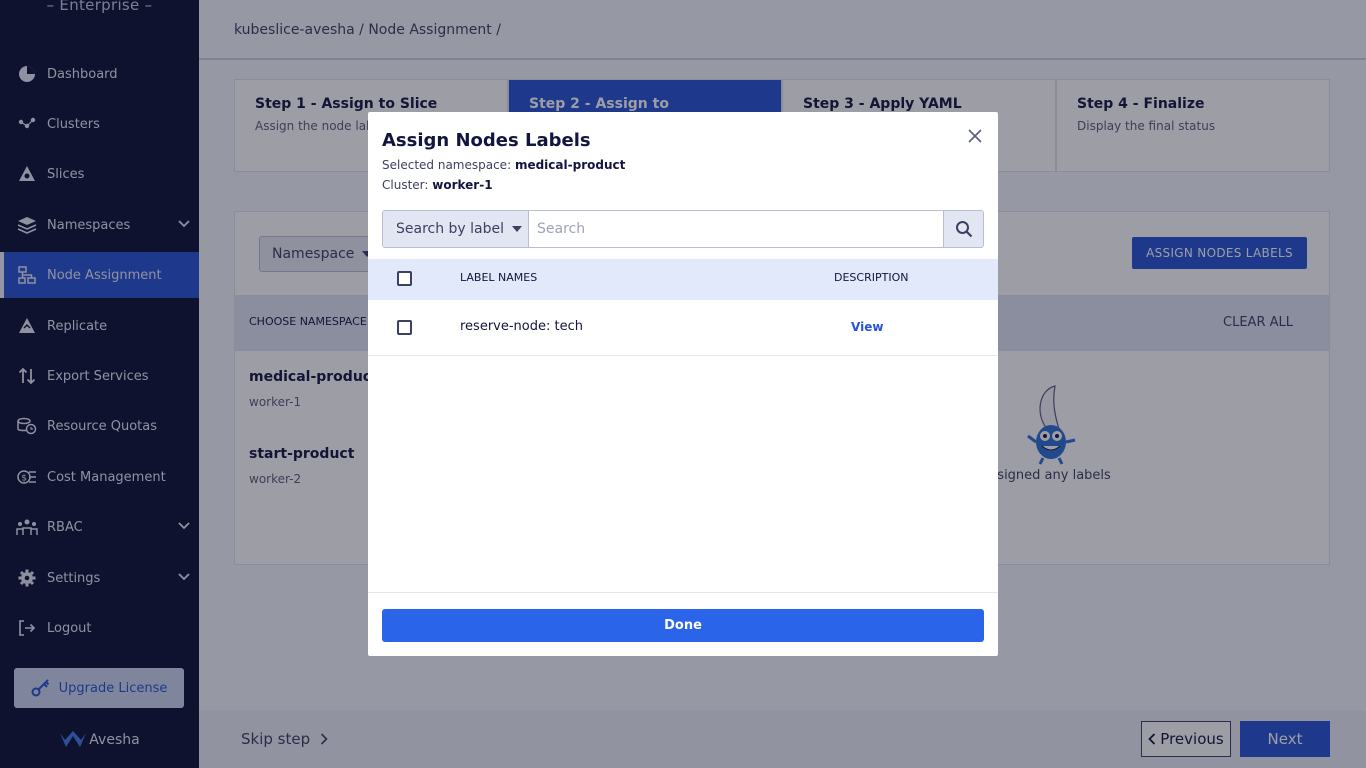 The image size is (1366, 768). I want to click on close-icon, so click(975, 136).